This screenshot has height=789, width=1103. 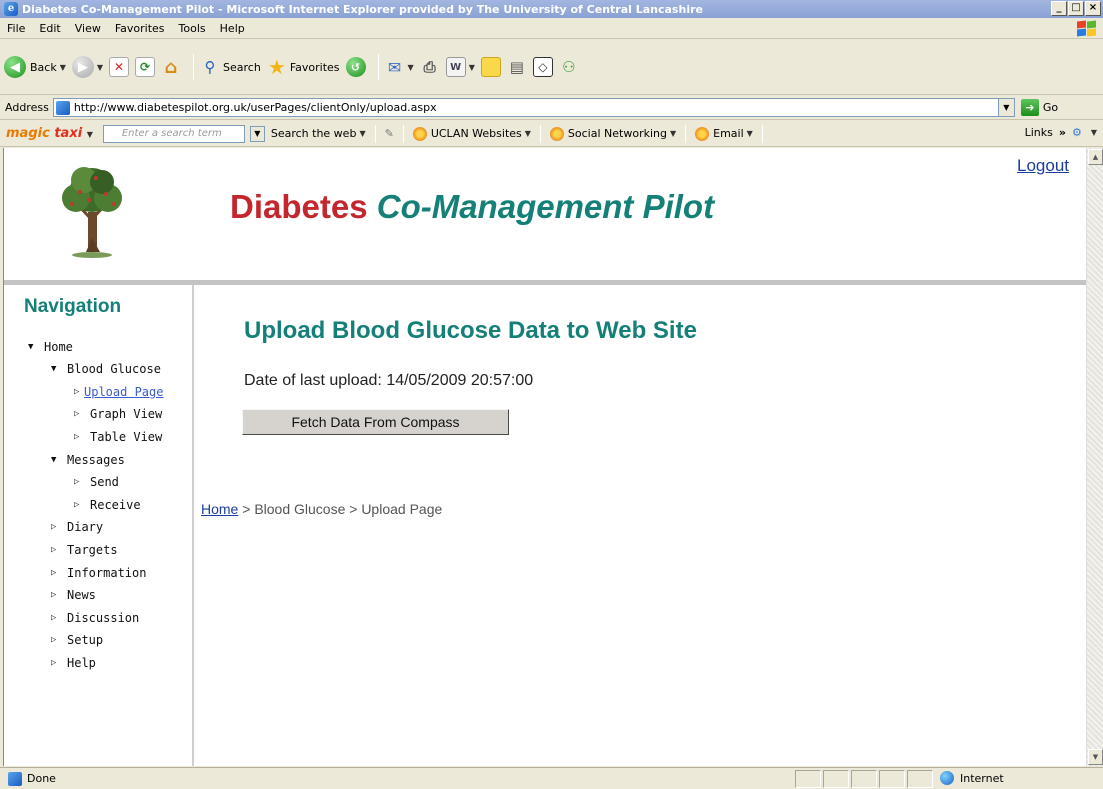 I want to click on breadcrumb: Home > Blood Glucose > Upload Page, so click(x=321, y=509).